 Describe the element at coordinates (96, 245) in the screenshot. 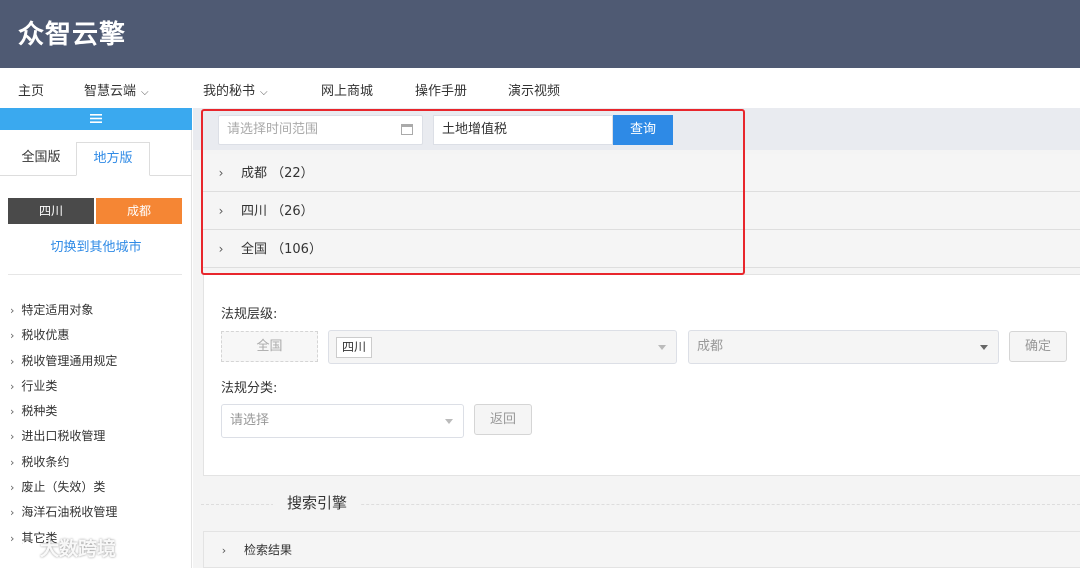

I see `switch-city-link: 切换到其他城市` at that location.